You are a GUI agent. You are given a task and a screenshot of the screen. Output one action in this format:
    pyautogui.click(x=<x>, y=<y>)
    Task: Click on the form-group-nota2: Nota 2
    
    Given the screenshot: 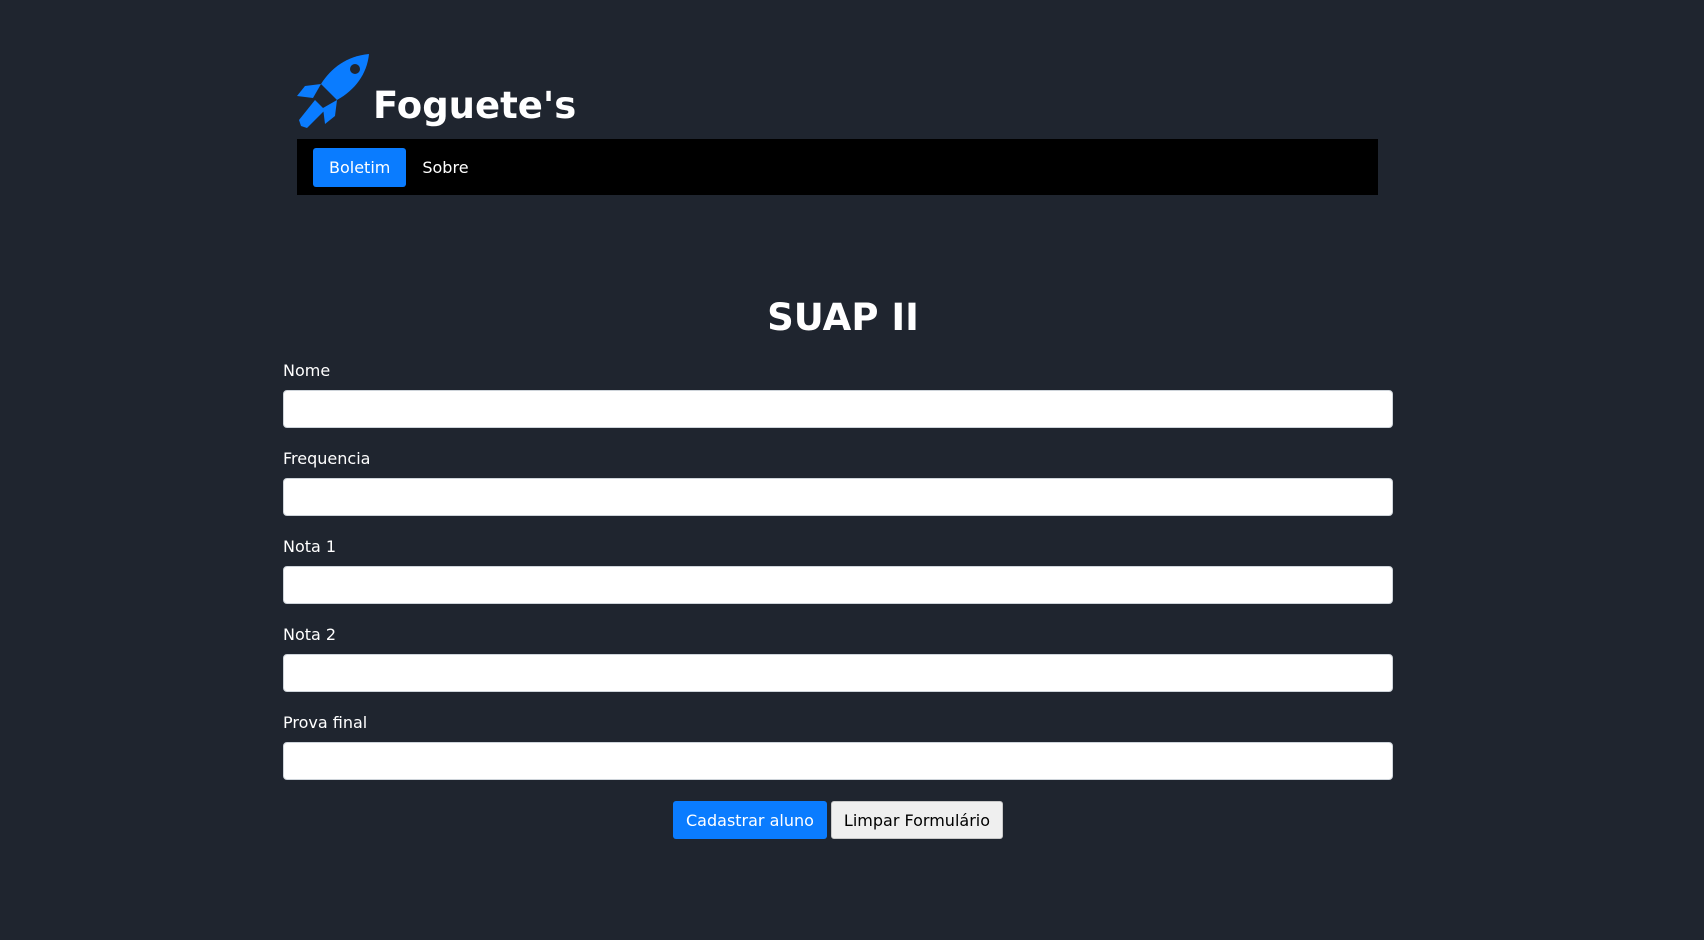 What is the action you would take?
    pyautogui.click(x=838, y=658)
    